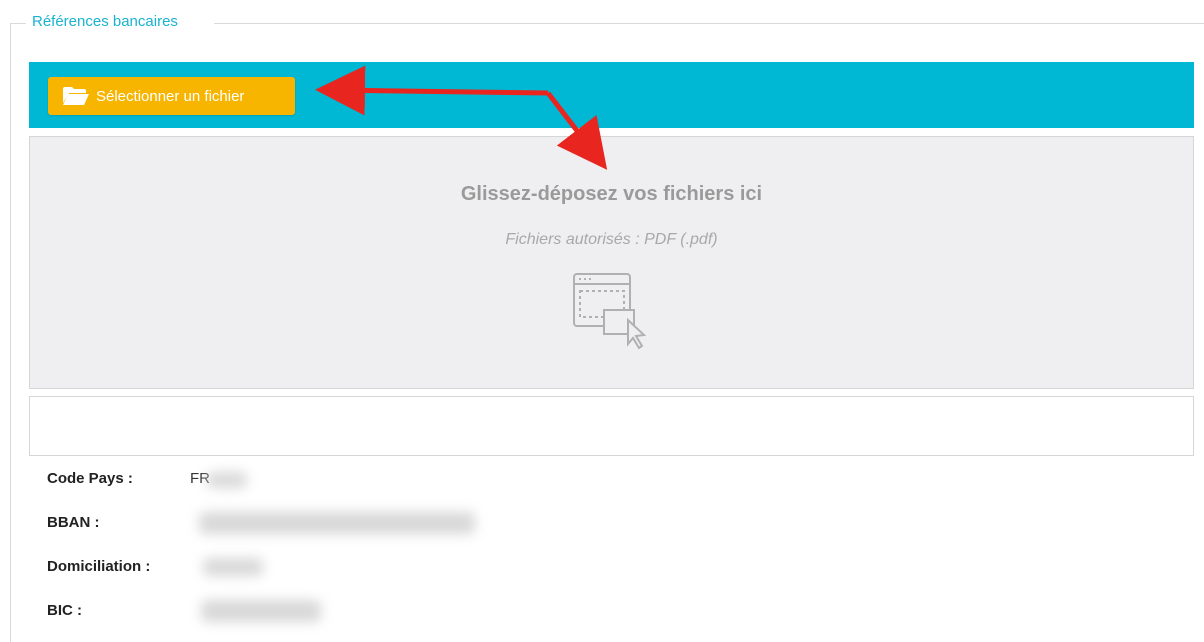 The height and width of the screenshot is (642, 1204). I want to click on dropzone-subtitle: Fichiers autorisés : PDF (.pdf), so click(611, 239).